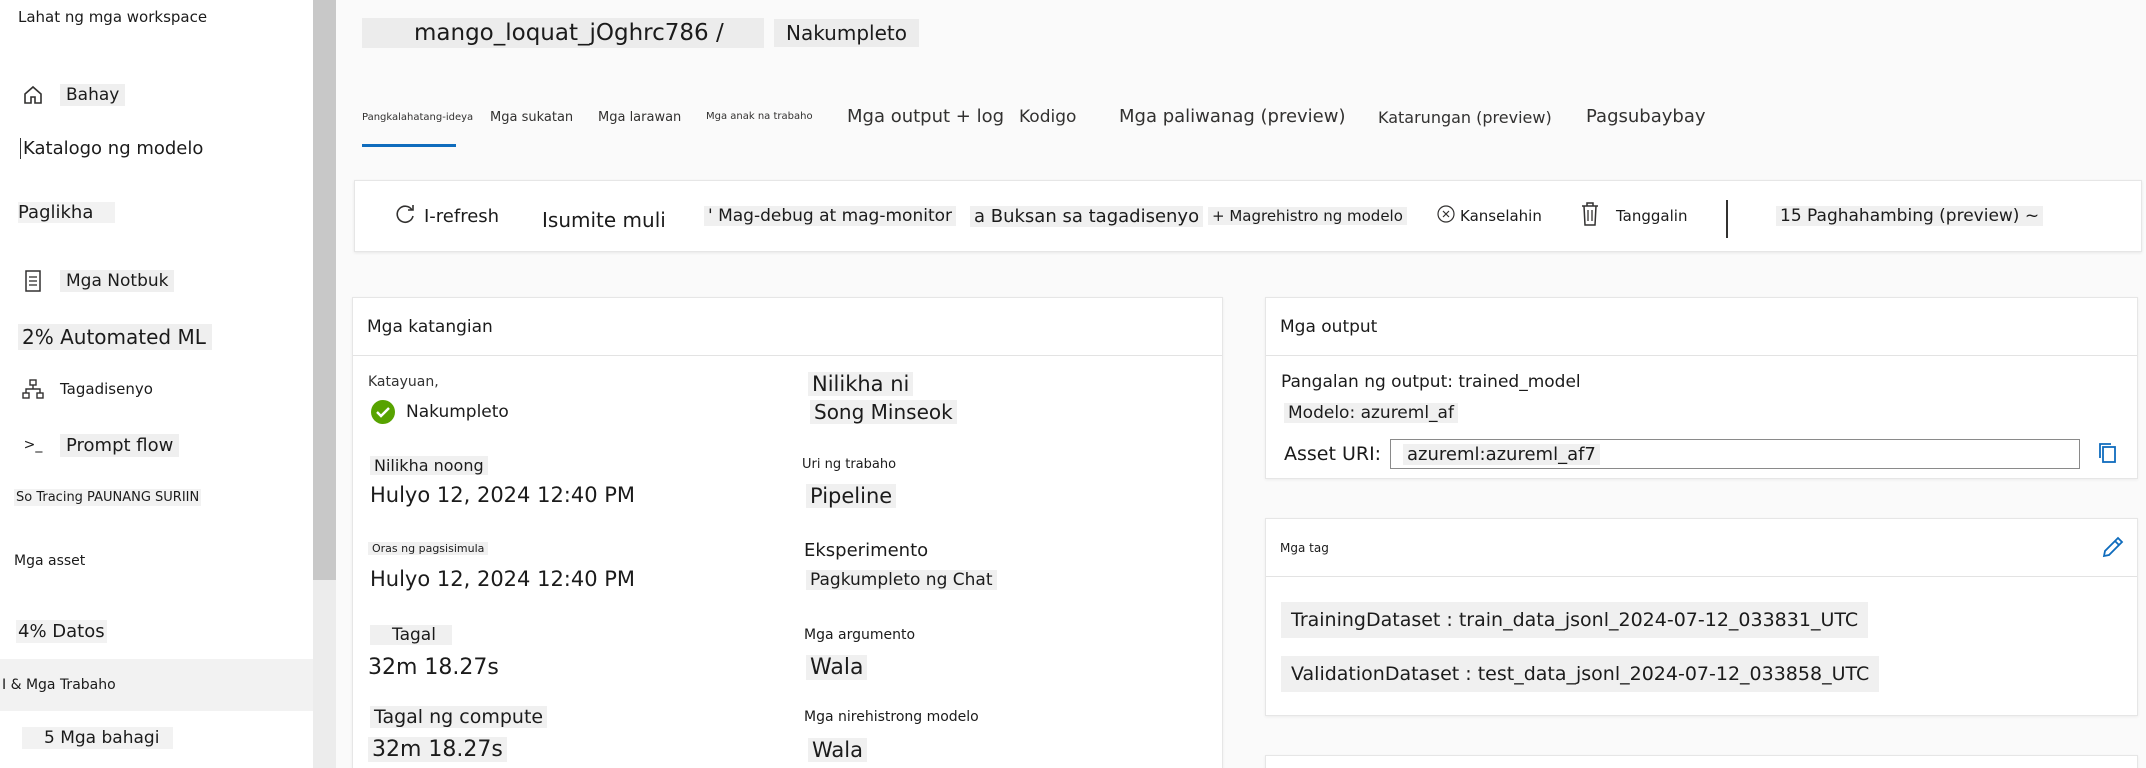  I want to click on sidebar-item-components: 5 Mga bahagi, so click(98, 738).